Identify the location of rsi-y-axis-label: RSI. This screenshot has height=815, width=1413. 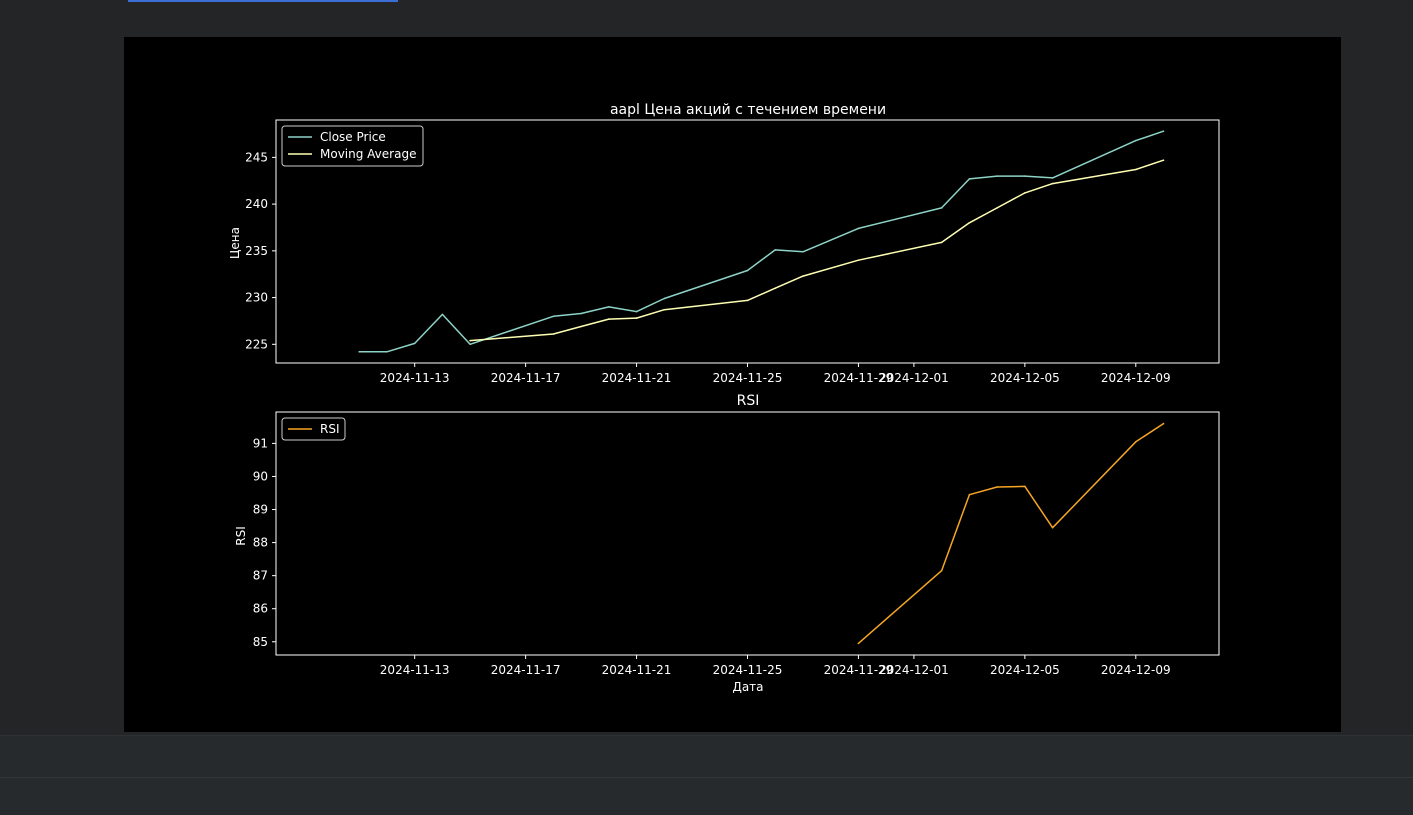
(241, 536).